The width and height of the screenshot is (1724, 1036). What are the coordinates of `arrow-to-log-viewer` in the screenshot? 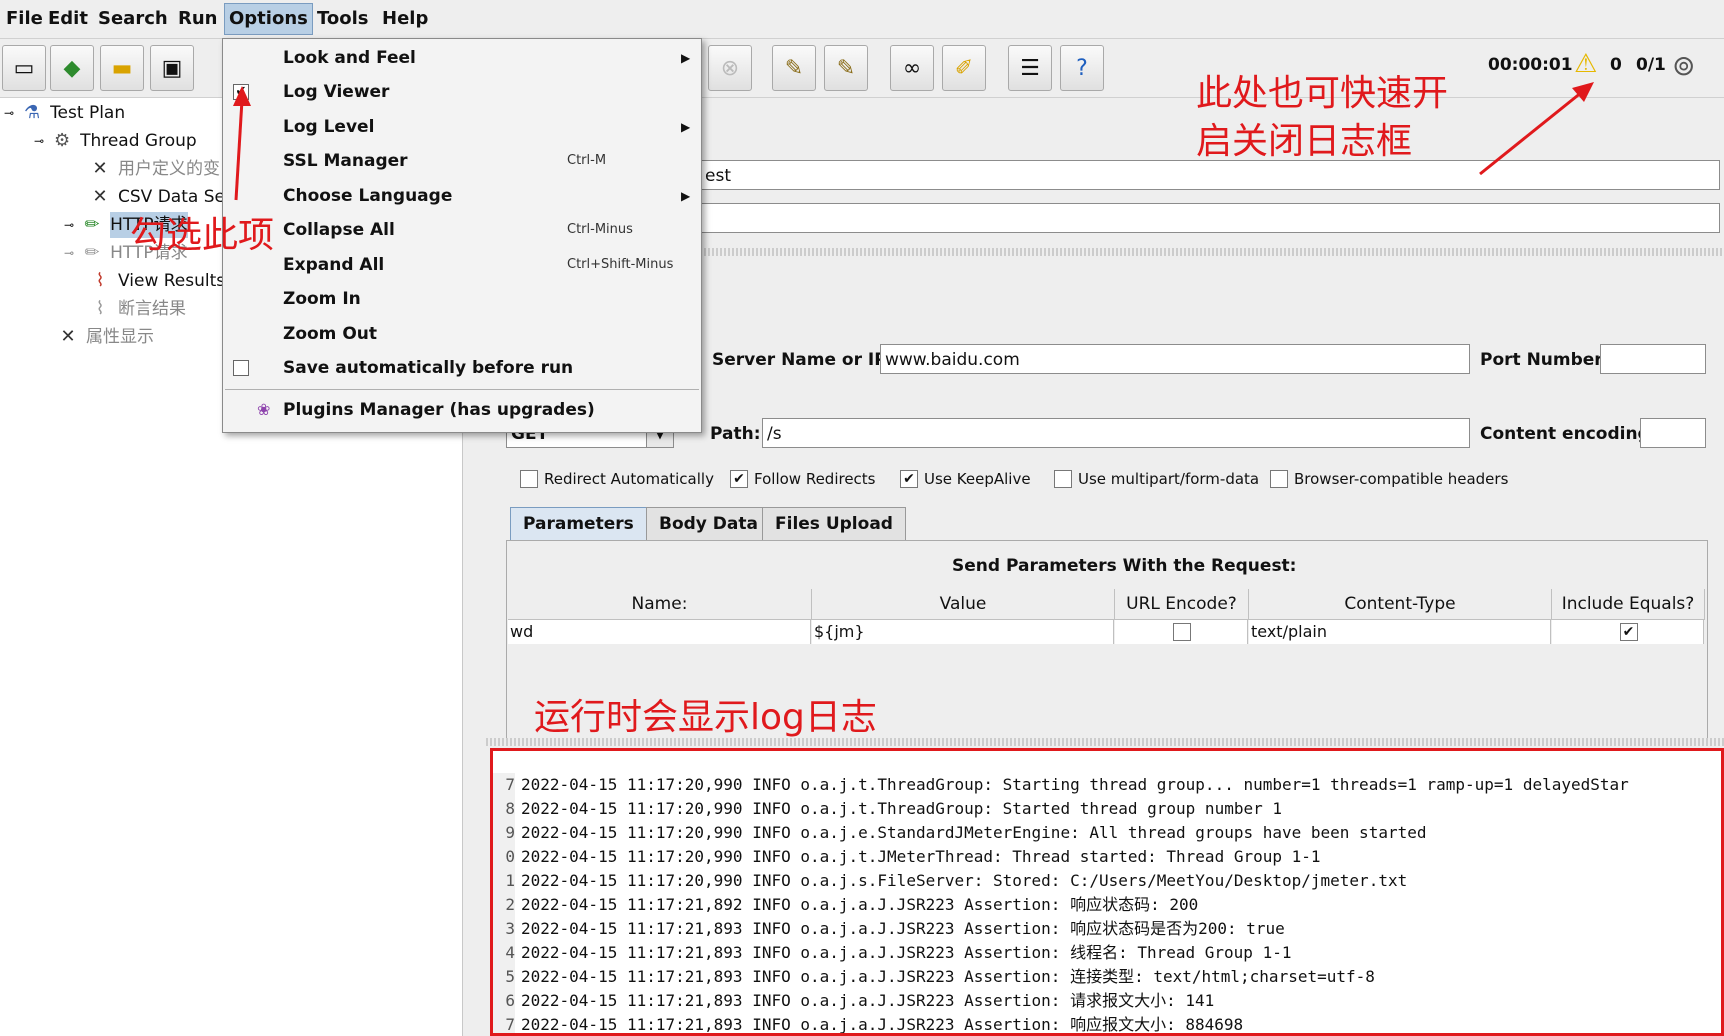 It's located at (242, 143).